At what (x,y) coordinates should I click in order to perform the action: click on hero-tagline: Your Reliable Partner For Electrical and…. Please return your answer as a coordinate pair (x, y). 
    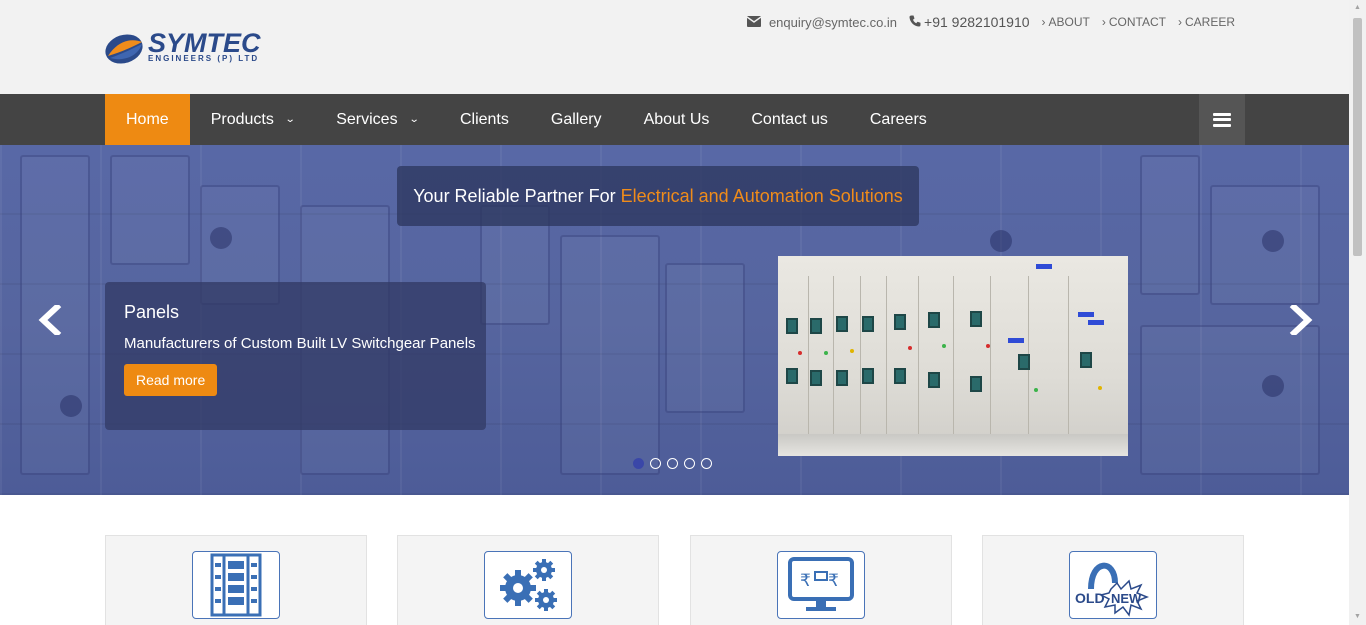
    Looking at the image, I should click on (658, 196).